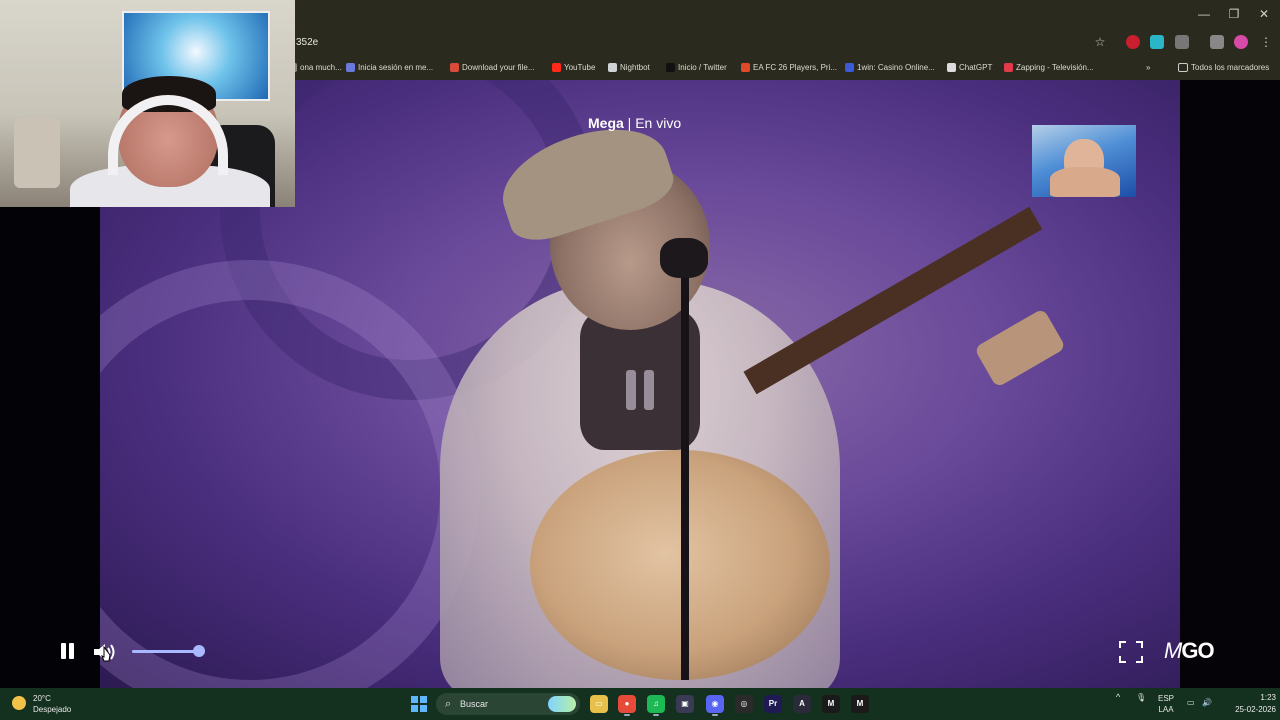 Image resolution: width=1280 pixels, height=720 pixels. I want to click on media-controls-icon, so click(1217, 42).